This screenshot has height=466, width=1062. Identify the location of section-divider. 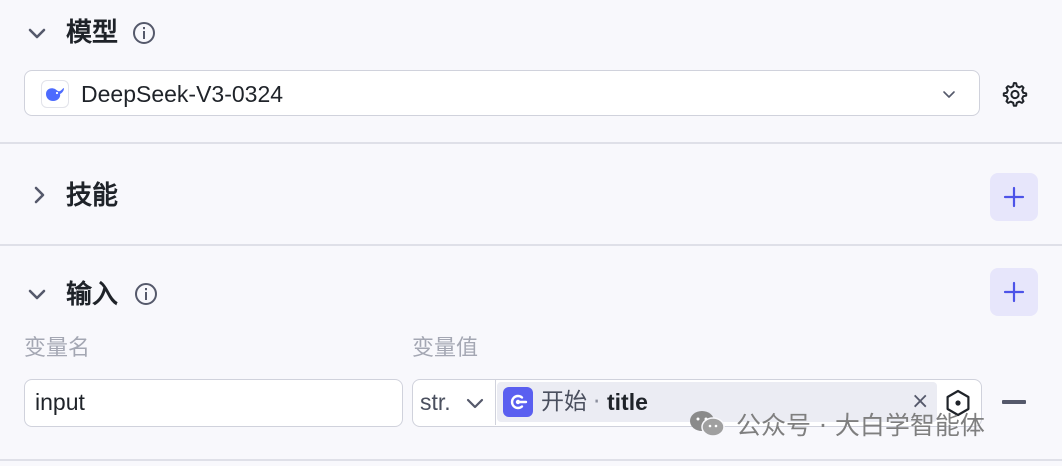
(531, 460).